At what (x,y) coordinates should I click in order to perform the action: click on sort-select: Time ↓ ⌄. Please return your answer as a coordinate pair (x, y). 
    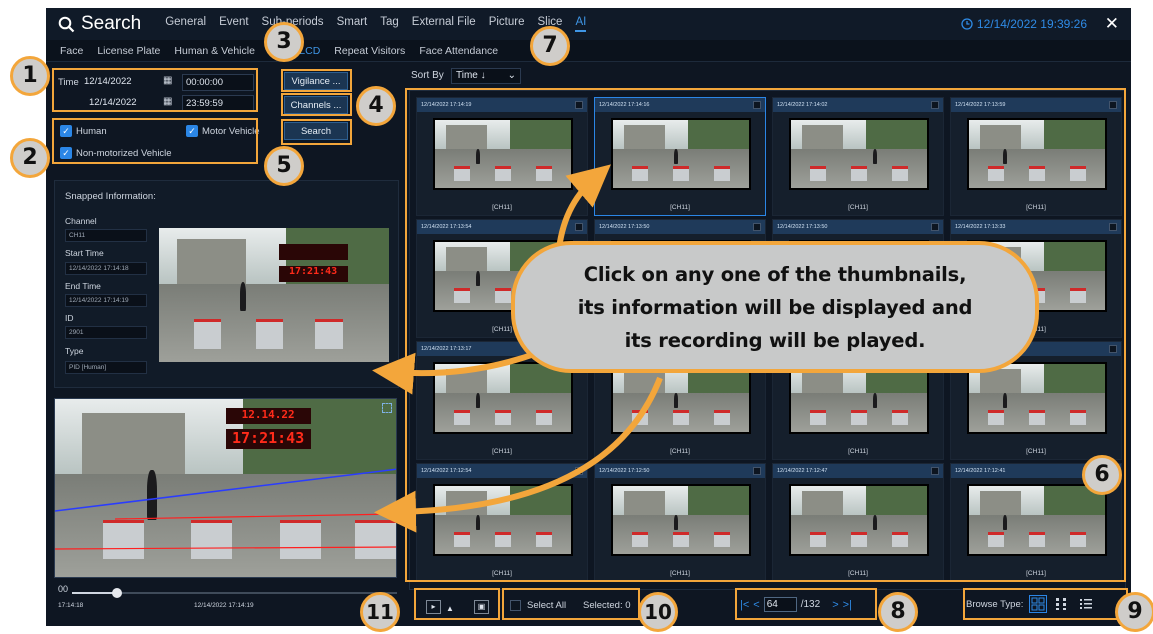
    Looking at the image, I should click on (486, 76).